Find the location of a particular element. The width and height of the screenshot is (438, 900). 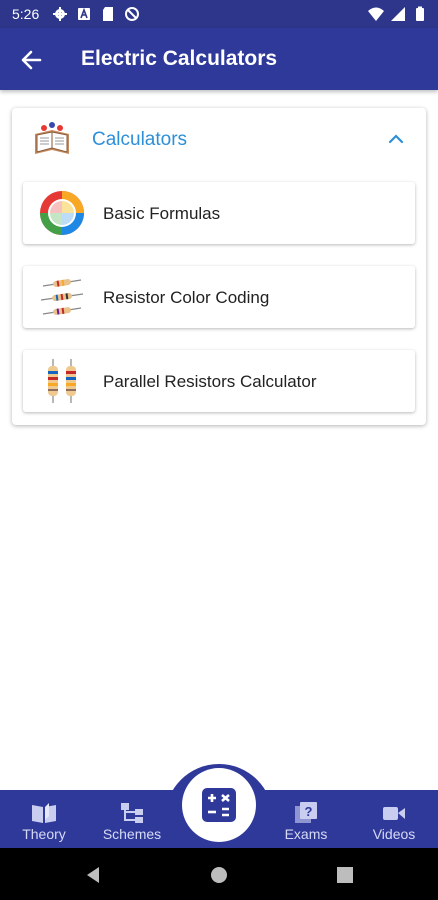

formula-wheel-icon is located at coordinates (62, 213).